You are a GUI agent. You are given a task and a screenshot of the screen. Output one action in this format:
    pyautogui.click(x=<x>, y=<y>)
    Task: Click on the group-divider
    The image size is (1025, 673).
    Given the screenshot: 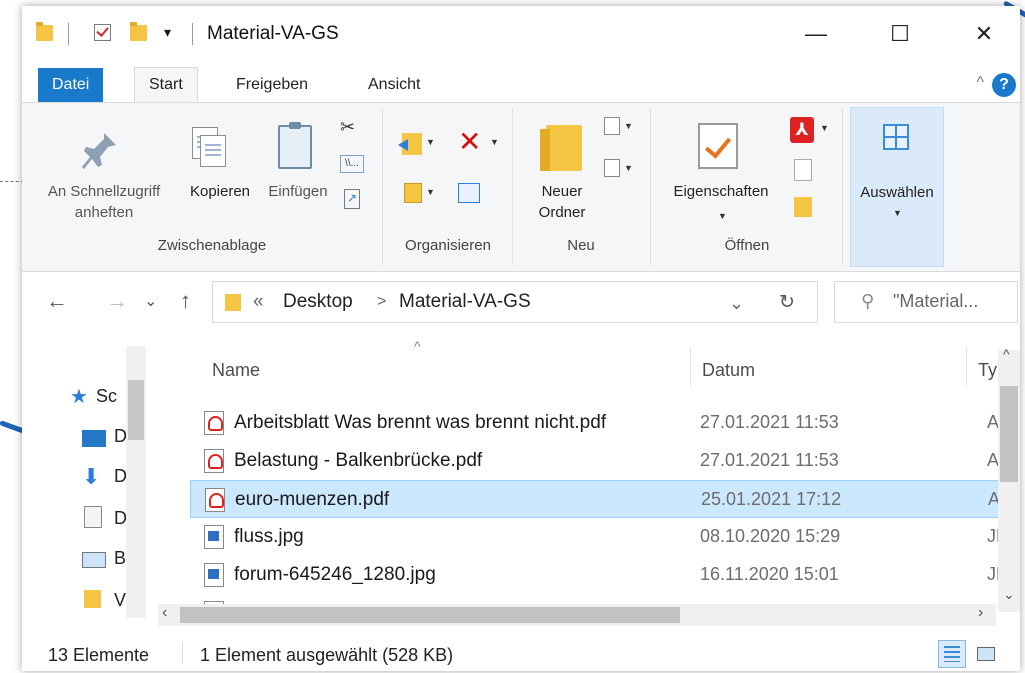 What is the action you would take?
    pyautogui.click(x=842, y=187)
    